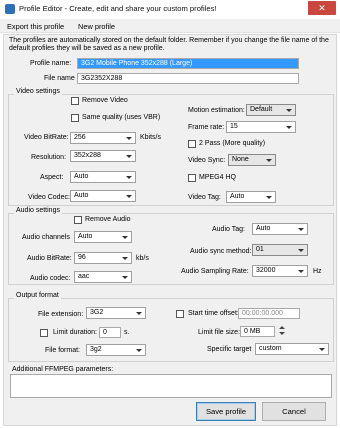 The width and height of the screenshot is (340, 428). Describe the element at coordinates (10, 9) in the screenshot. I see `app-icon` at that location.